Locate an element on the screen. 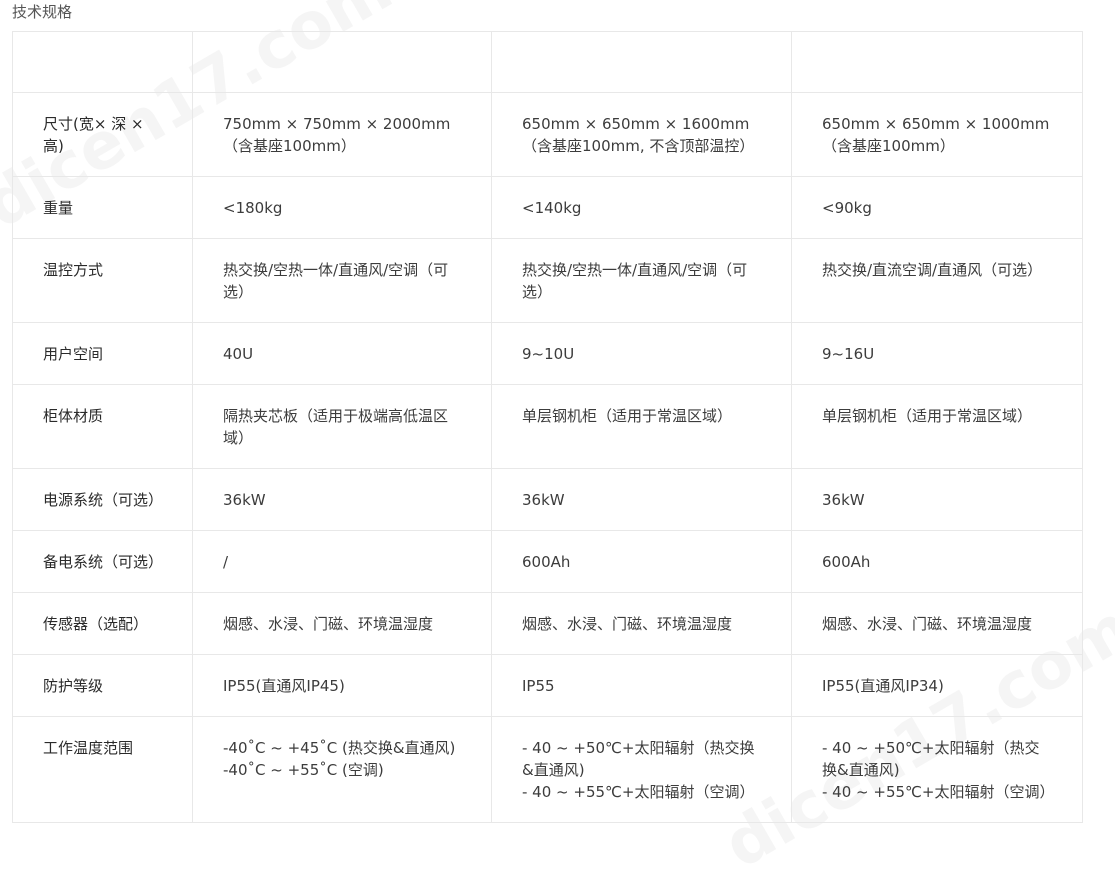  spec-value-cell: 650mm × 650mm × 1600mm（含基座100mm, 不含顶部温控） is located at coordinates (641, 134).